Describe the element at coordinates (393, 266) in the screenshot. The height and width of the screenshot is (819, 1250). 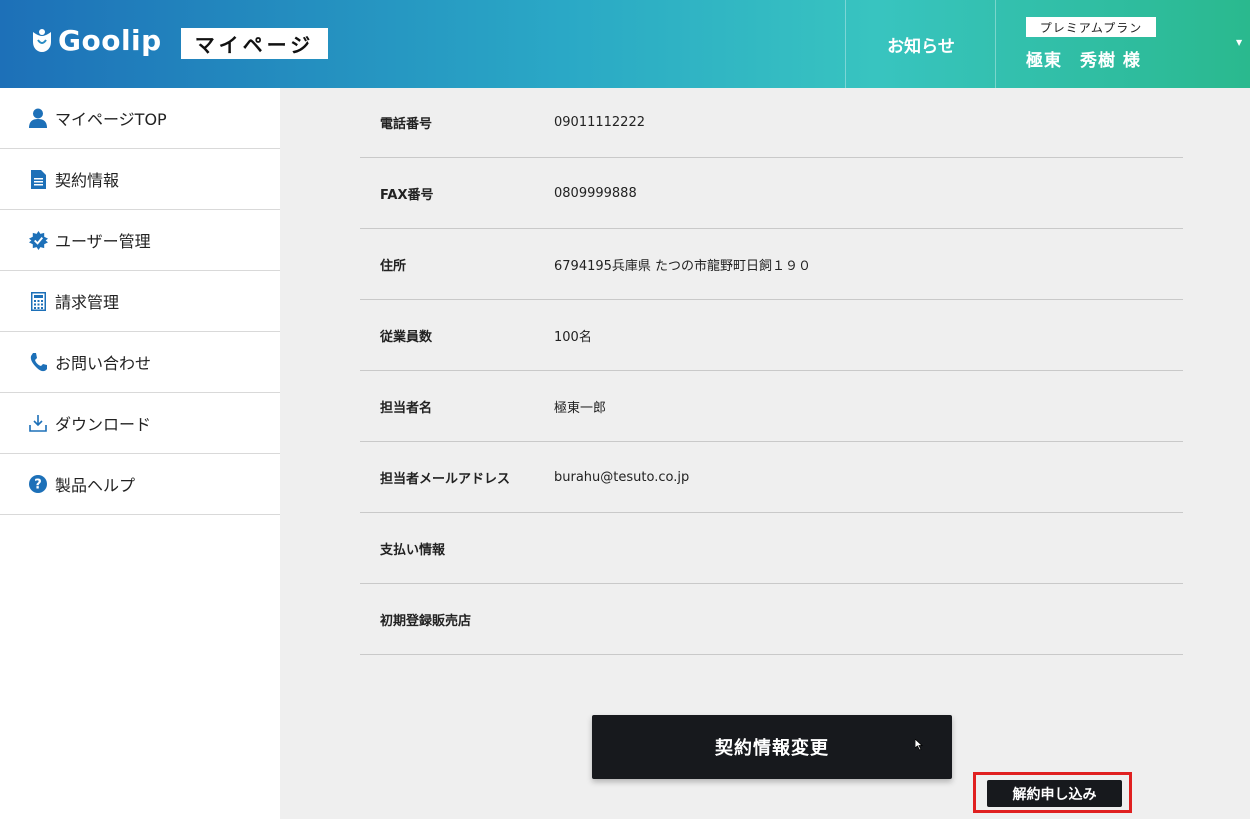
I see `row-label: 住所` at that location.